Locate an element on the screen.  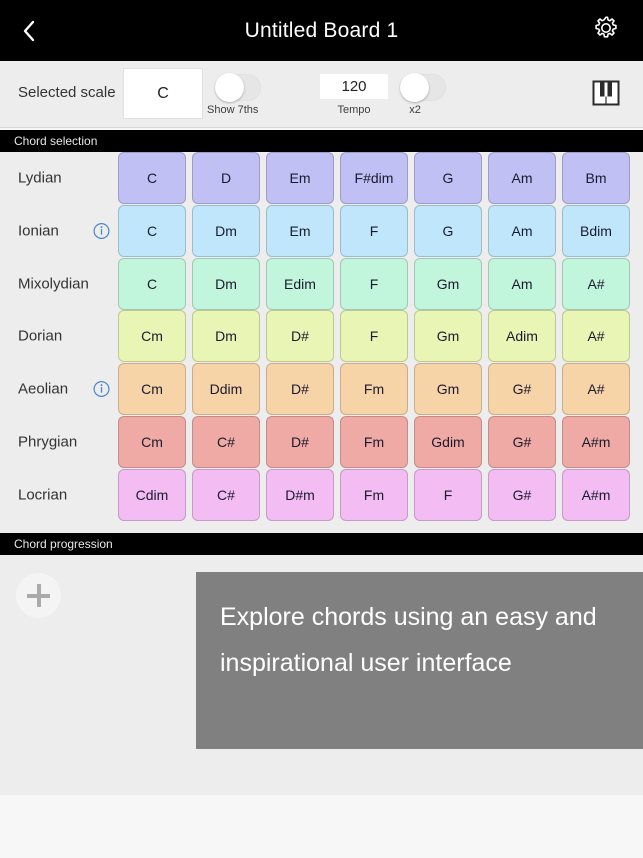
add-chord-button is located at coordinates (38, 595).